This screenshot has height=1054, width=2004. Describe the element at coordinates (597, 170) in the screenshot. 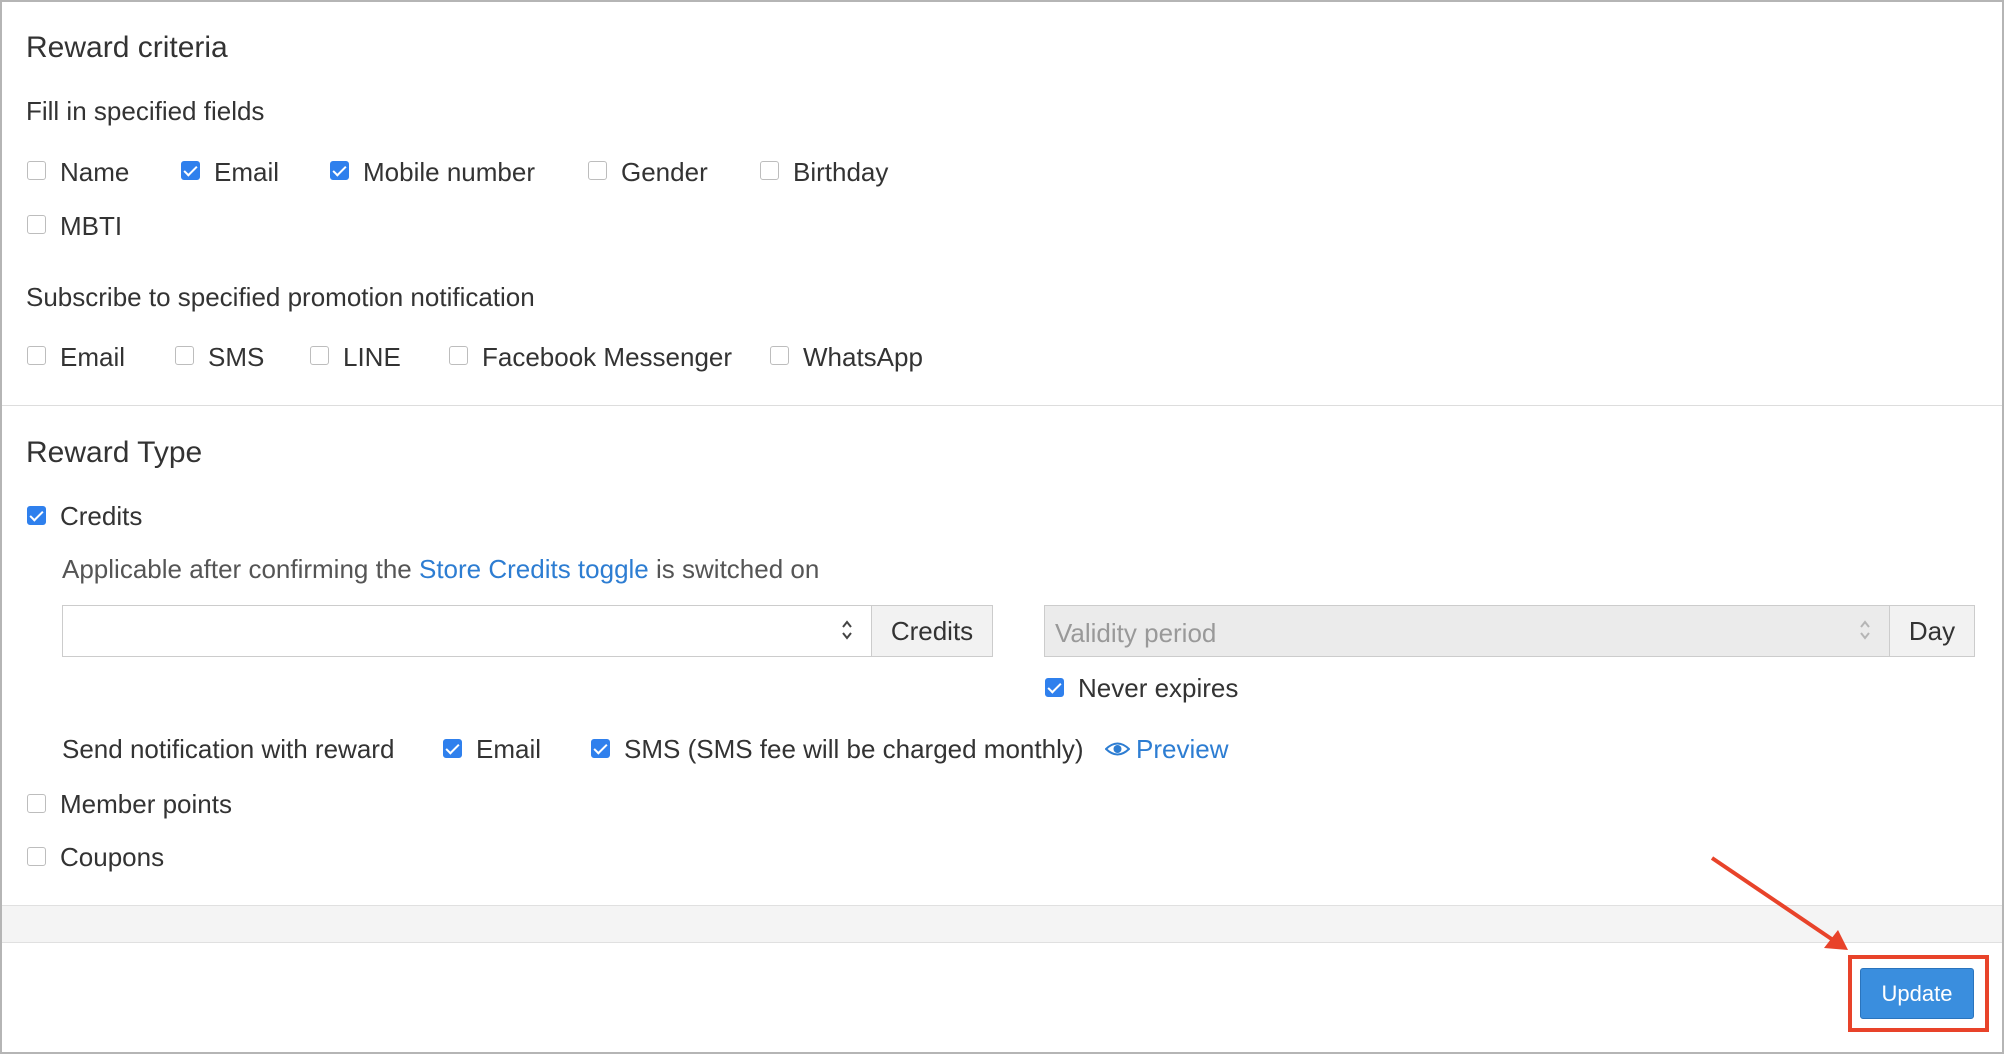

I see `gender-checkbox` at that location.